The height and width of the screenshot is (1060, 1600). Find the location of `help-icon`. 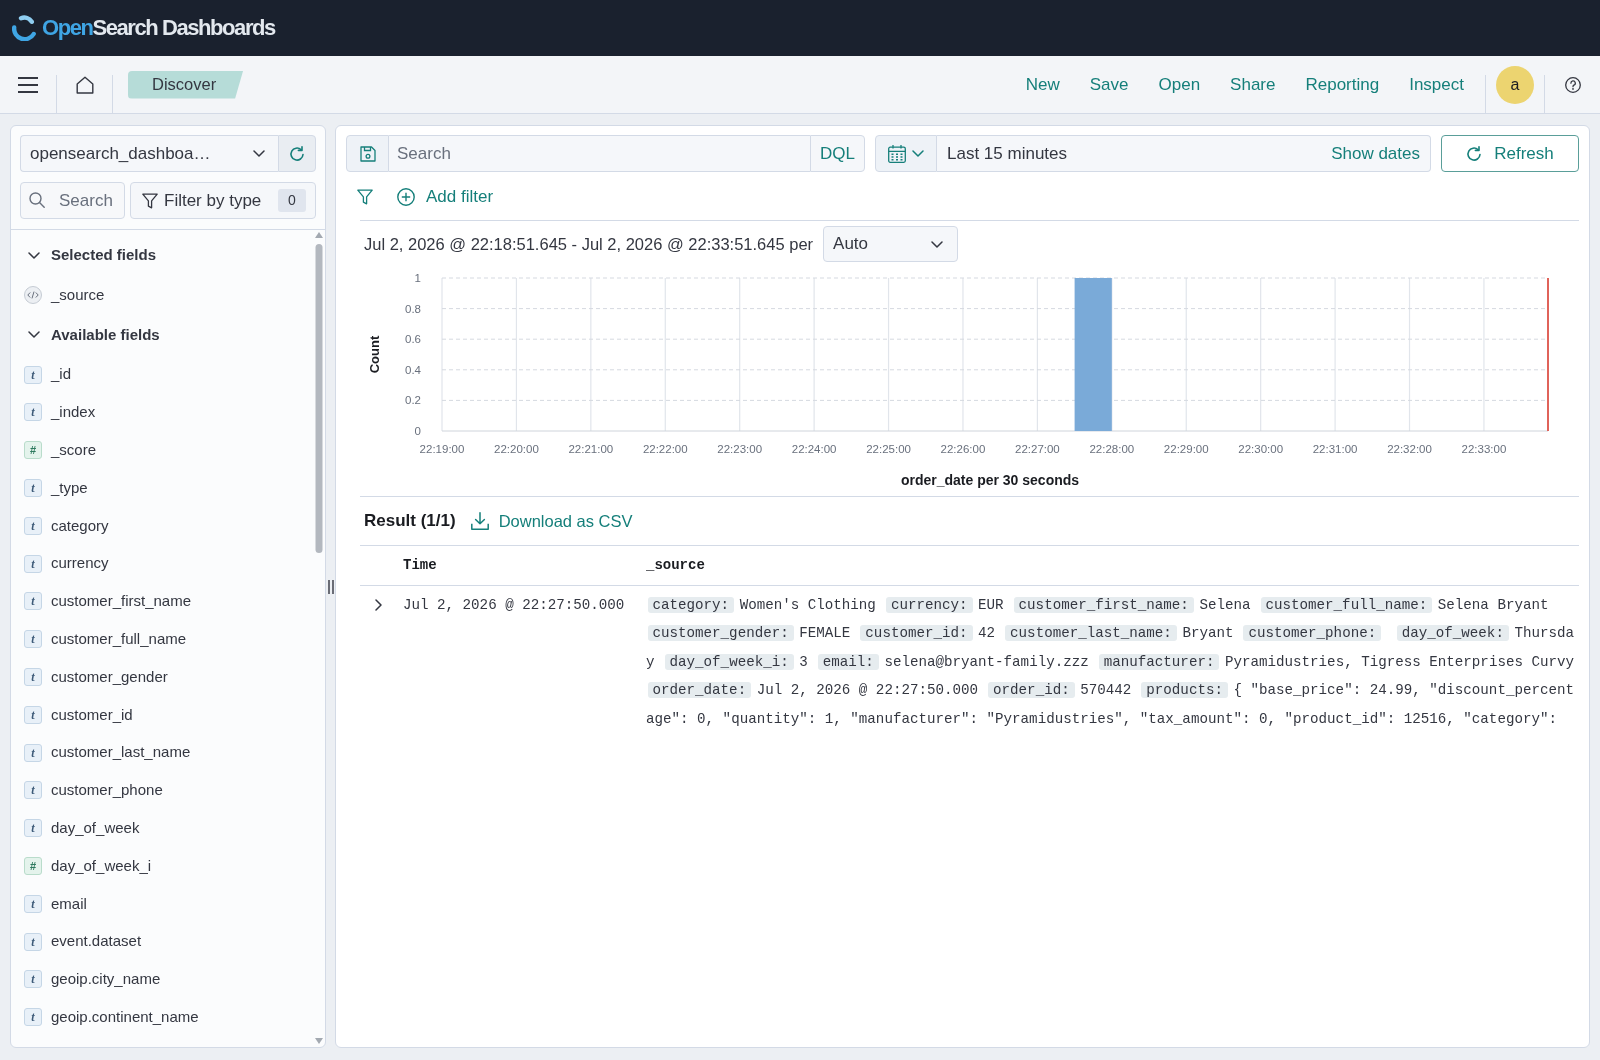

help-icon is located at coordinates (1572, 84).